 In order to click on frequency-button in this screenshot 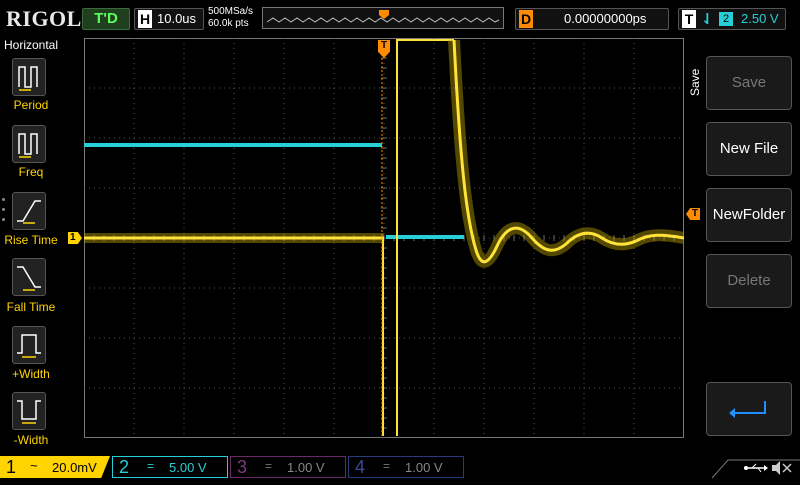, I will do `click(29, 144)`.